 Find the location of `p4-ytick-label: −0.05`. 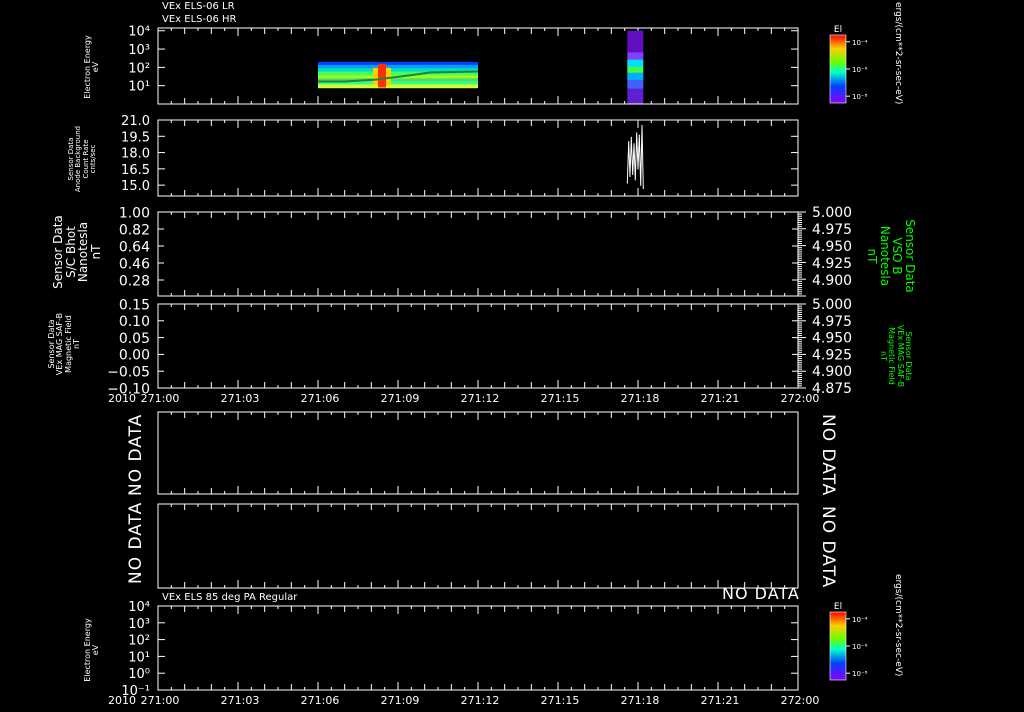

p4-ytick-label: −0.05 is located at coordinates (128, 373).